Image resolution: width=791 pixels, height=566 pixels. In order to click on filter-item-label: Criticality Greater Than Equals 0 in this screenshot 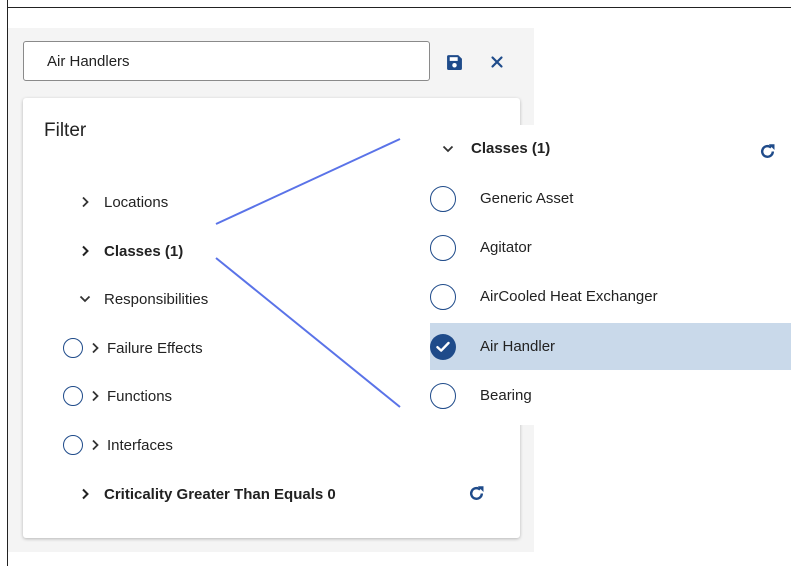, I will do `click(220, 494)`.